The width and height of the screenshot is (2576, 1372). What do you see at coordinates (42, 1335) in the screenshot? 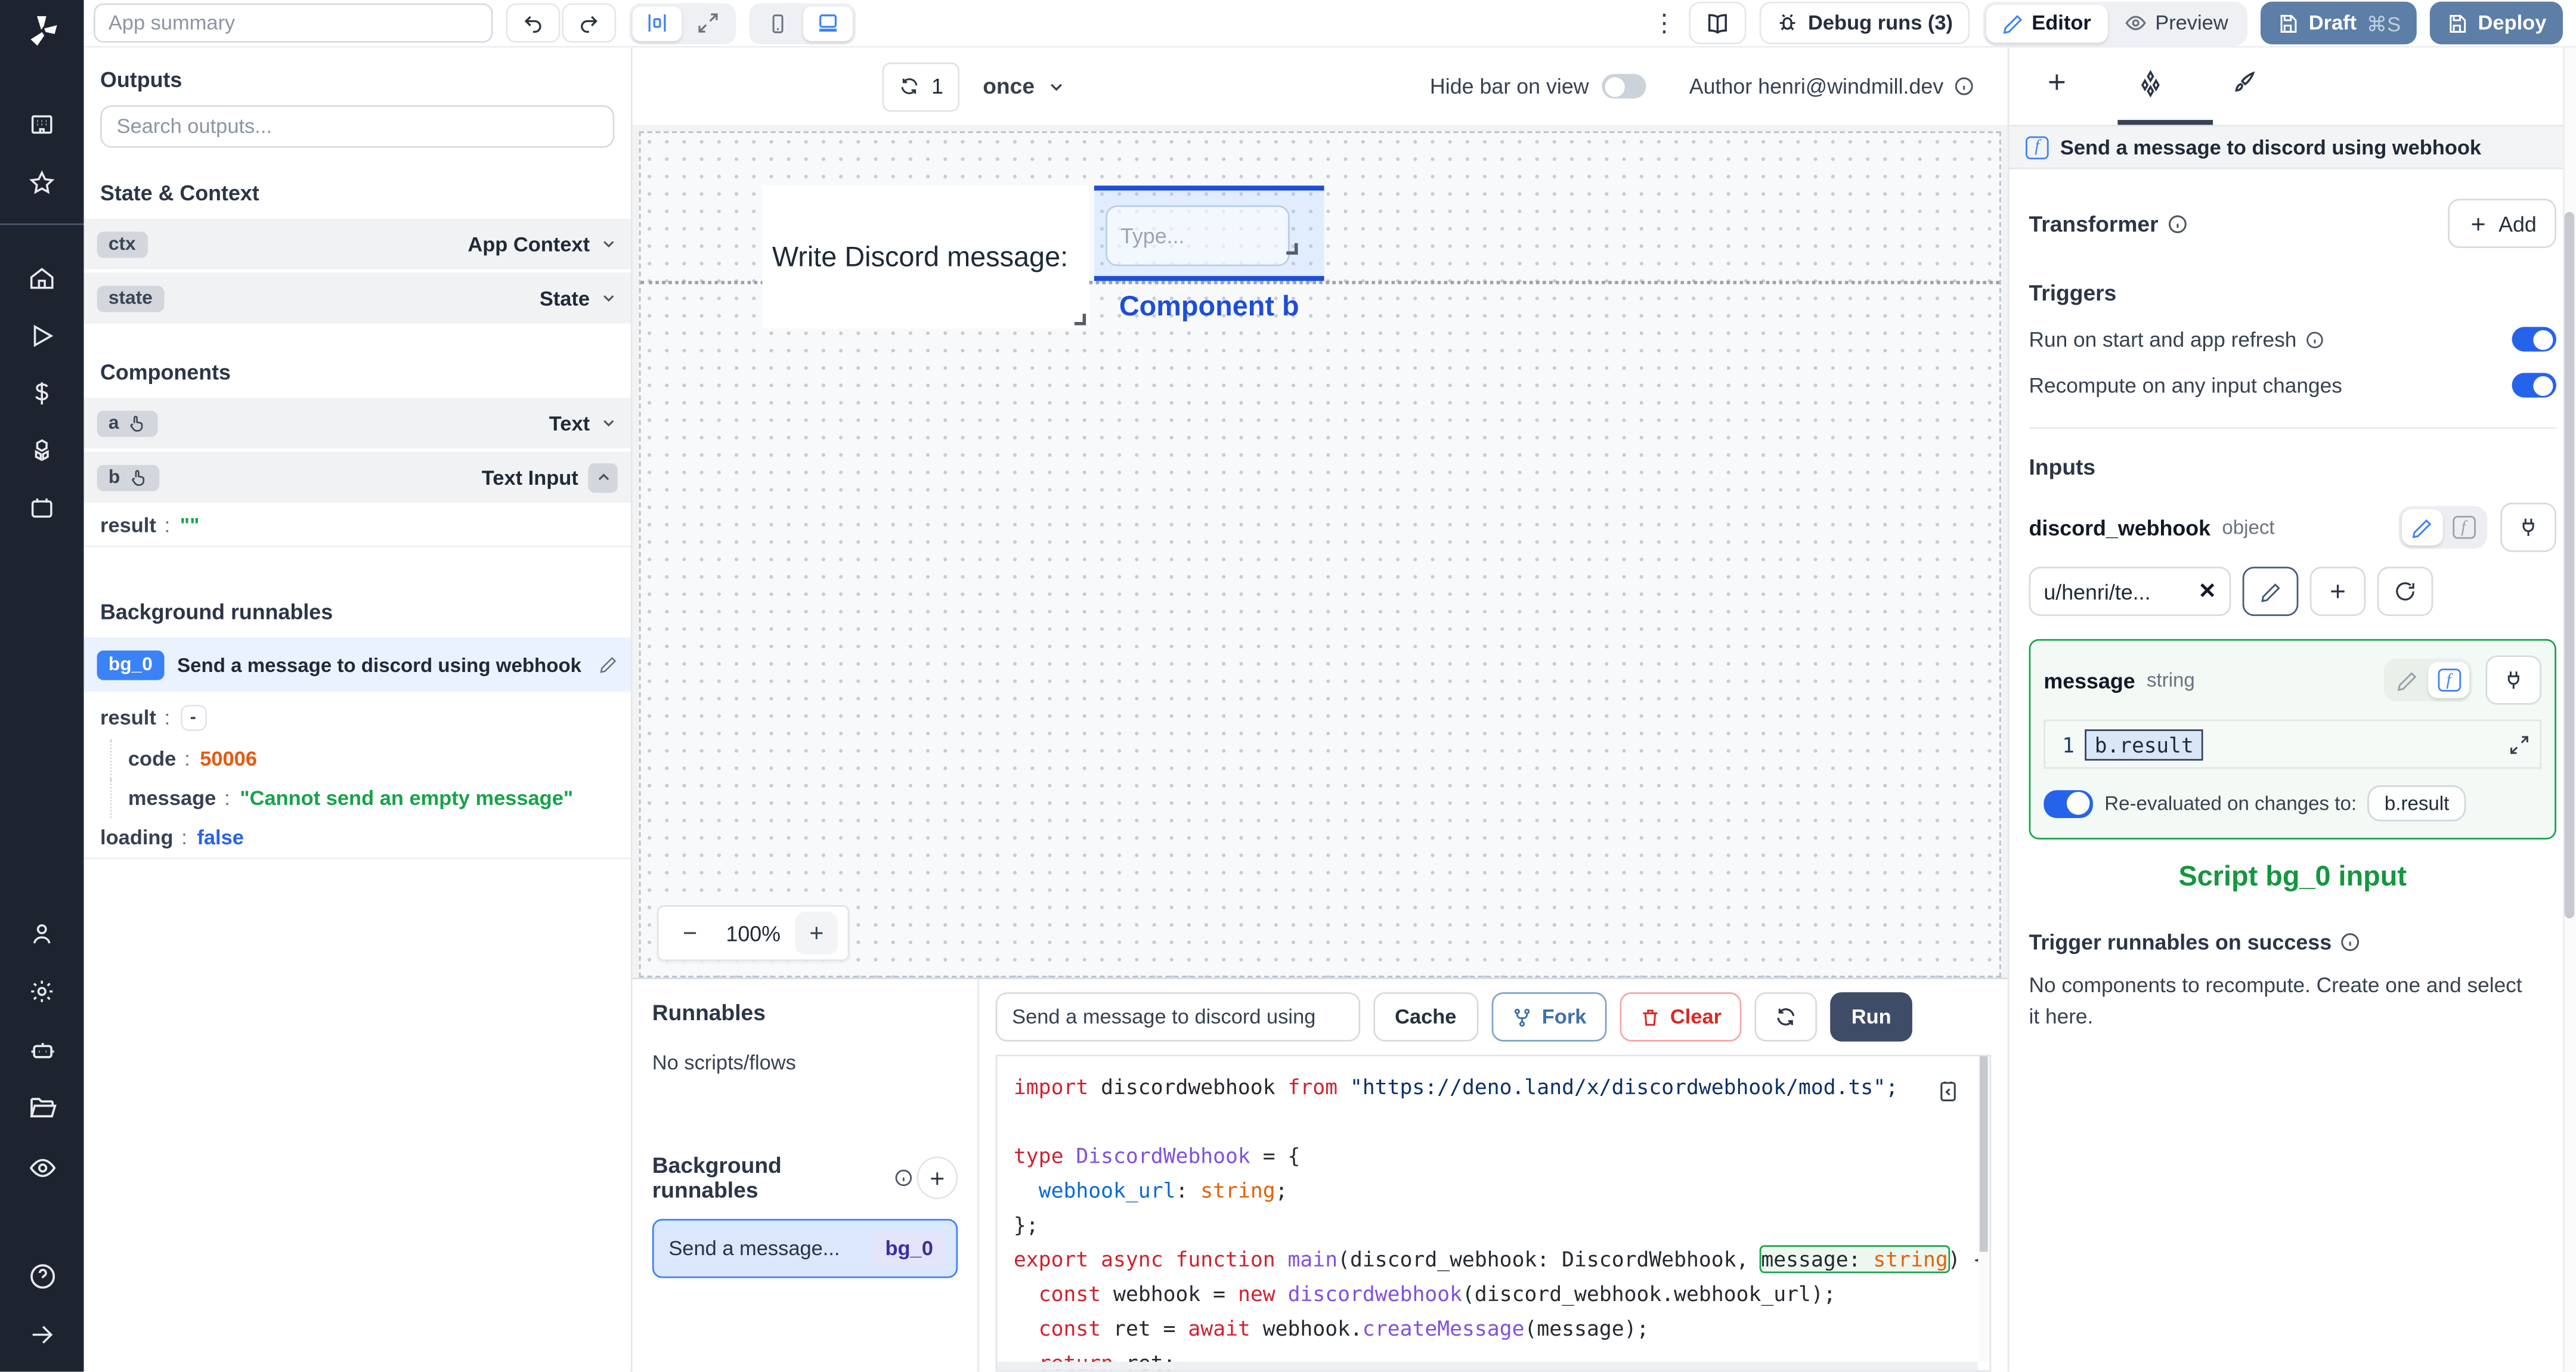
I see `collapse-rail-arrow-icon` at bounding box center [42, 1335].